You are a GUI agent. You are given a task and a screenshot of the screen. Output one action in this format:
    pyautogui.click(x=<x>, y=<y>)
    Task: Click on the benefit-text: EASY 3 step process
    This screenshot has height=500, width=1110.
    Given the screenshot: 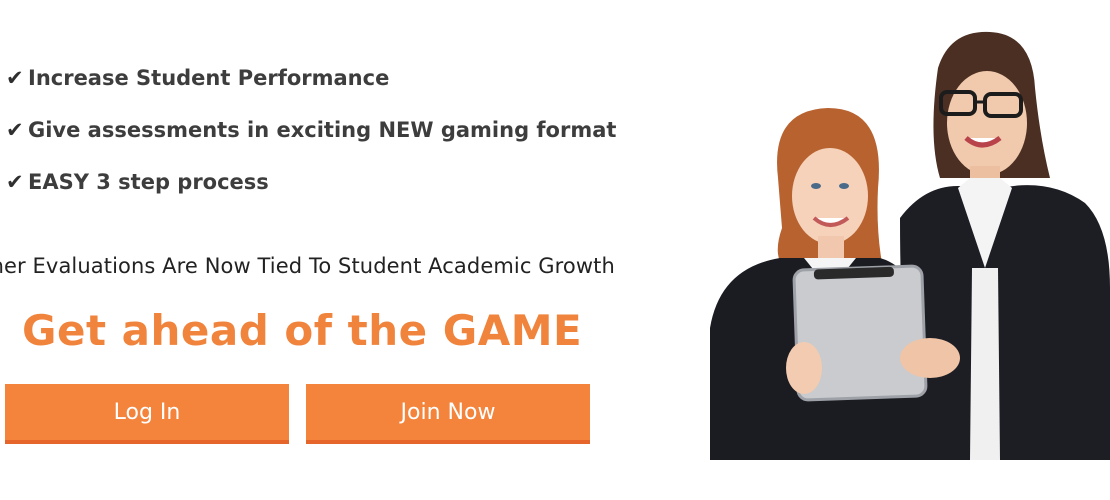 What is the action you would take?
    pyautogui.click(x=148, y=182)
    